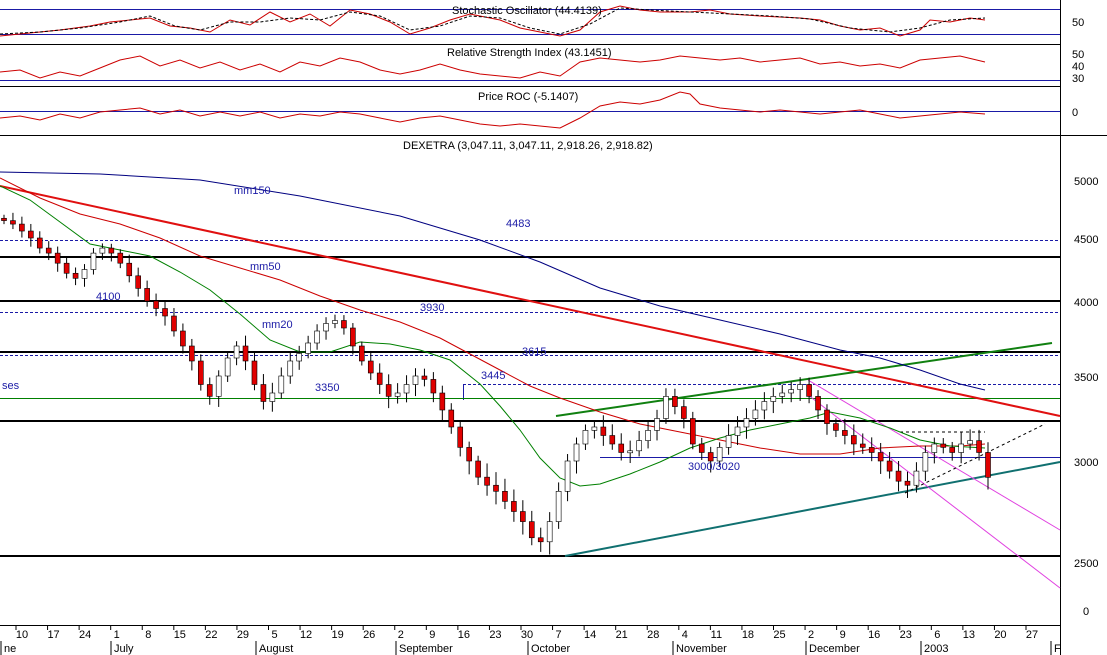 Image resolution: width=1107 pixels, height=655 pixels. What do you see at coordinates (1078, 67) in the screenshot?
I see `rsi-tick-40: 40` at bounding box center [1078, 67].